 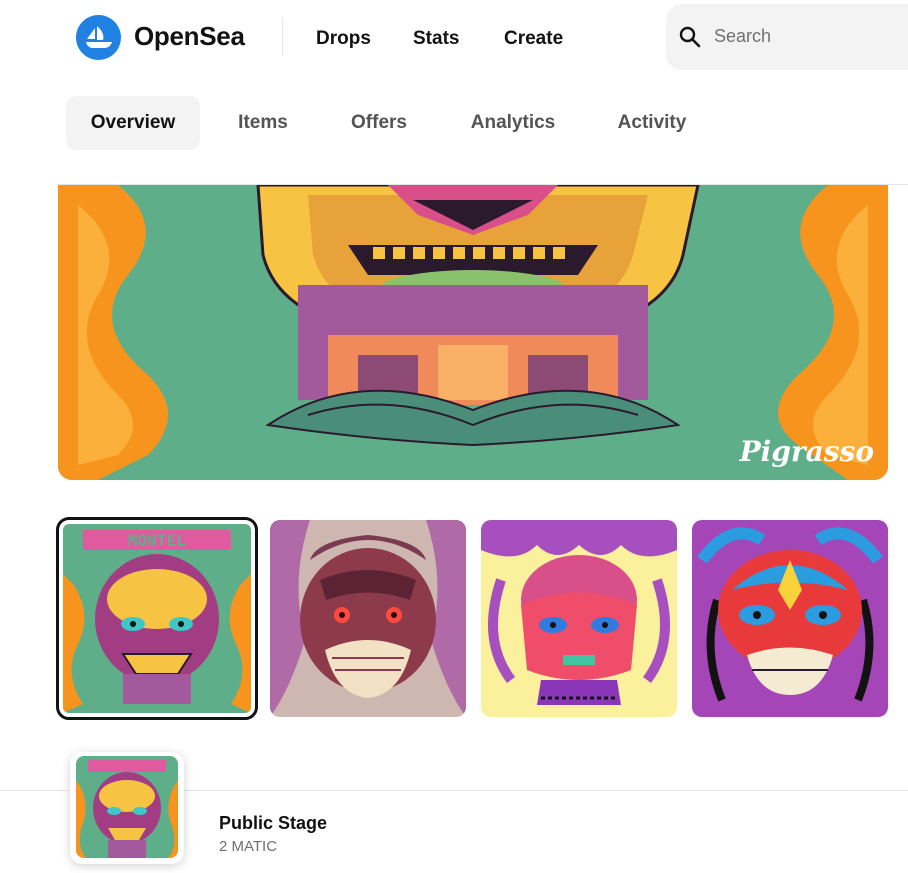 What do you see at coordinates (533, 39) in the screenshot?
I see `nav-create: Create` at bounding box center [533, 39].